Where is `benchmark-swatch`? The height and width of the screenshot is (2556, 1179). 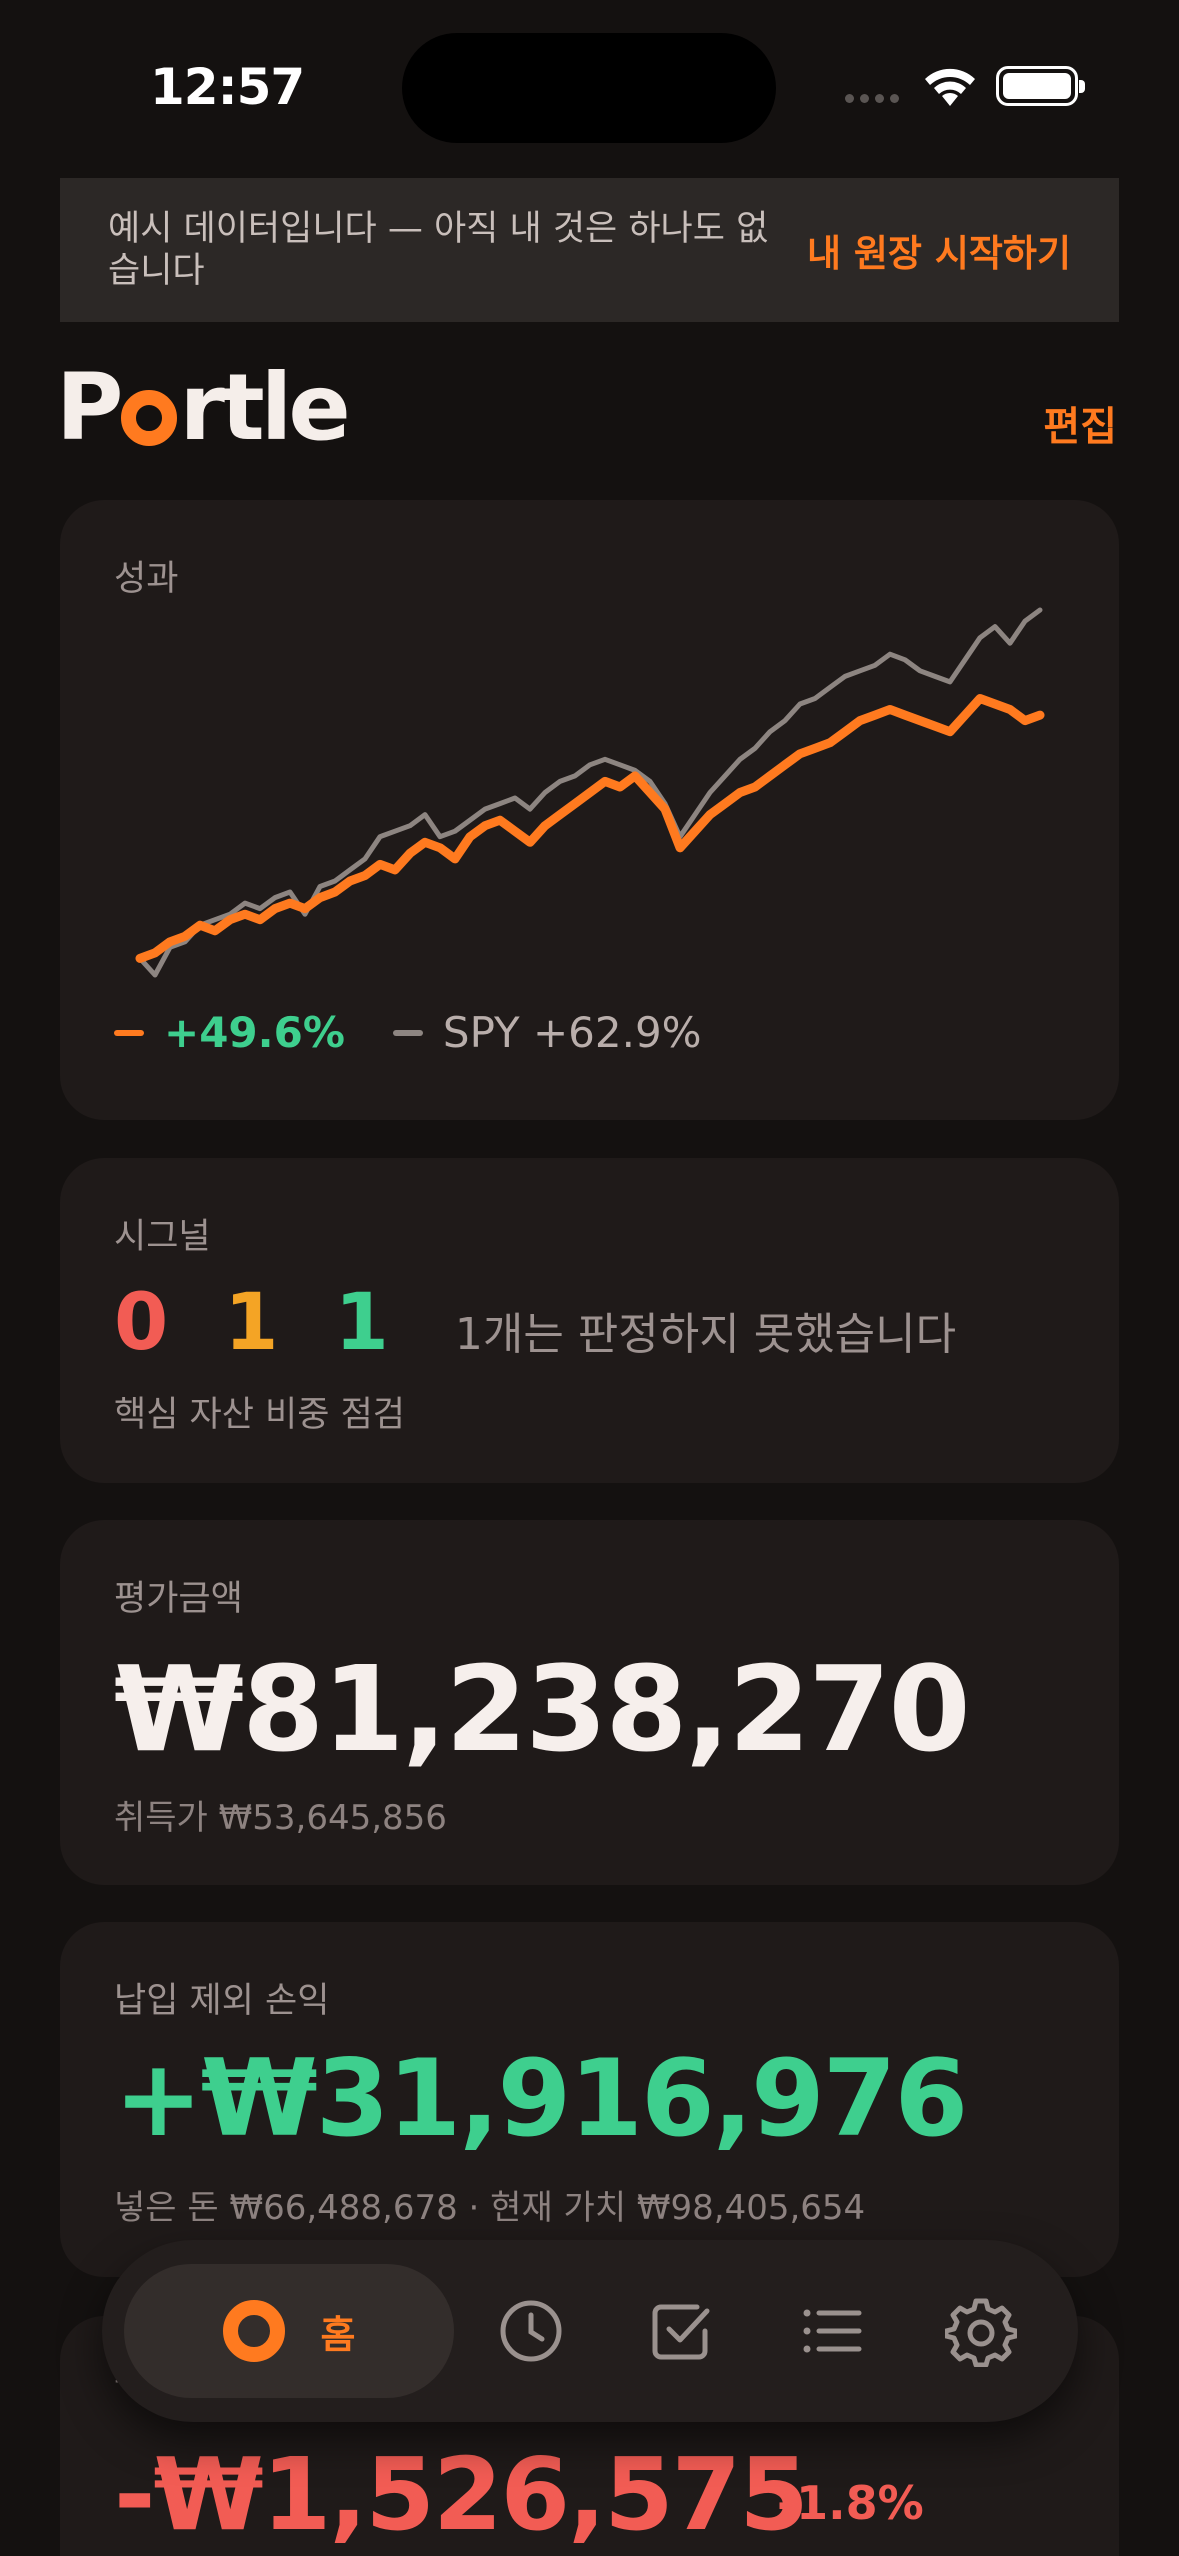 benchmark-swatch is located at coordinates (407, 1032).